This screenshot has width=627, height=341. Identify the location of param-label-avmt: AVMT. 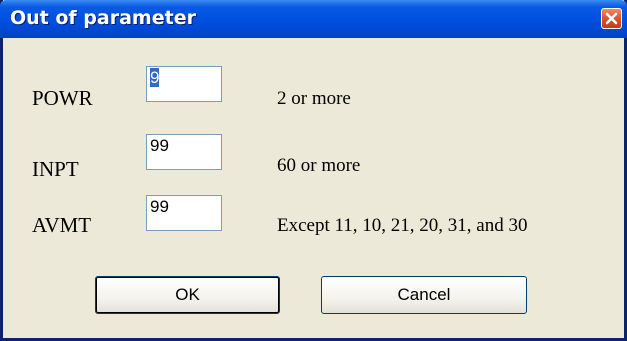
(62, 225).